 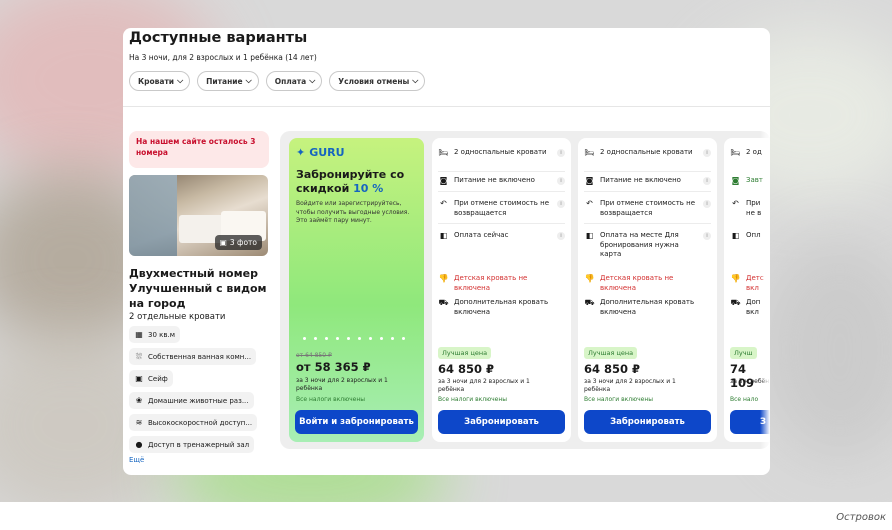 I want to click on filter-label: Питание, so click(x=224, y=81).